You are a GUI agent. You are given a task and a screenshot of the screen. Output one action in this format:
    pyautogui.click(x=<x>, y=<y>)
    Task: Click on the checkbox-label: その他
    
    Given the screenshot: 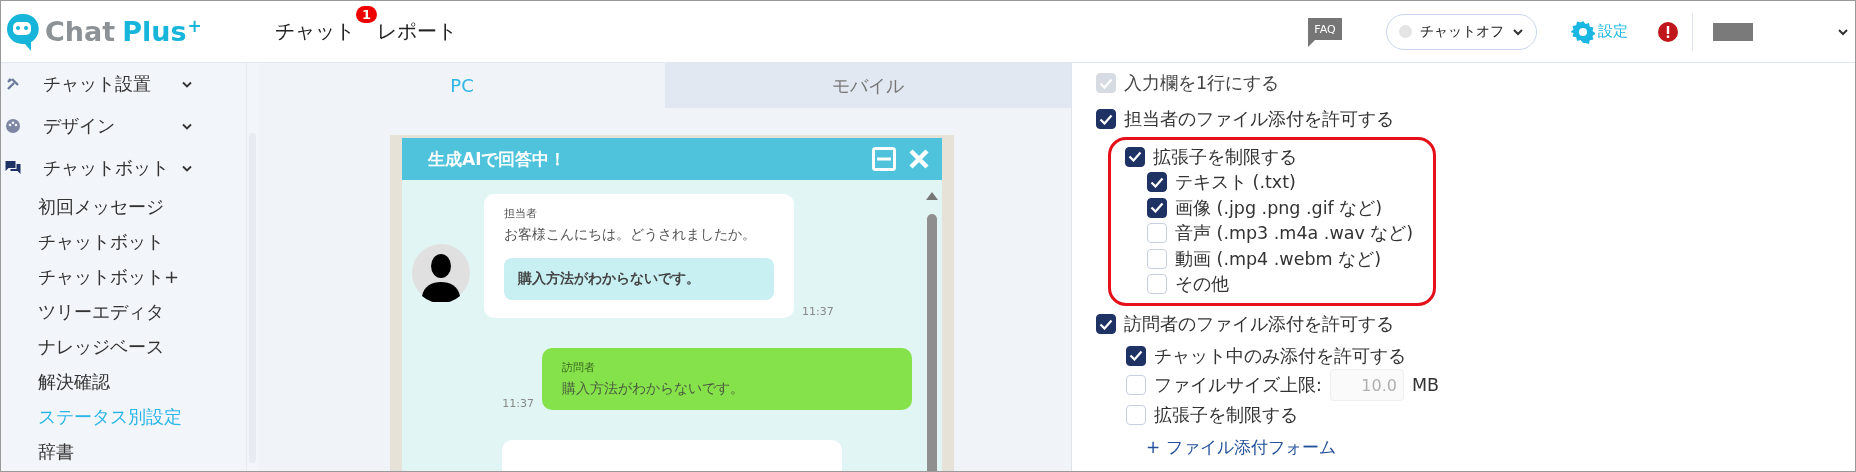 What is the action you would take?
    pyautogui.click(x=1202, y=285)
    